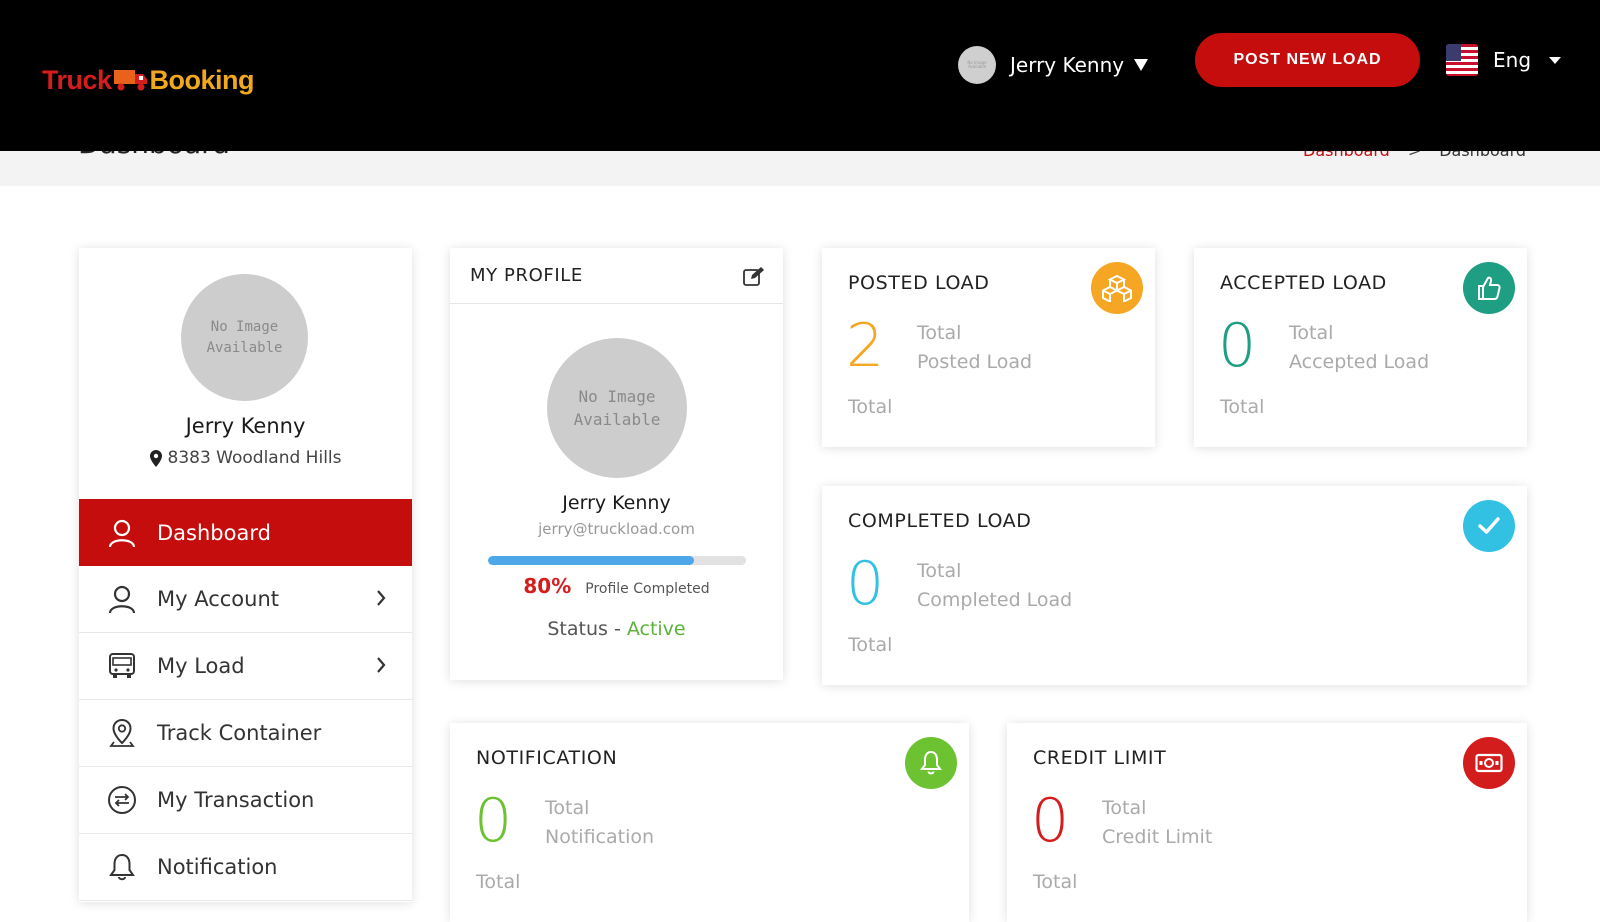 The image size is (1600, 922). Describe the element at coordinates (919, 283) in the screenshot. I see `card-title: POSTED LOAD` at that location.